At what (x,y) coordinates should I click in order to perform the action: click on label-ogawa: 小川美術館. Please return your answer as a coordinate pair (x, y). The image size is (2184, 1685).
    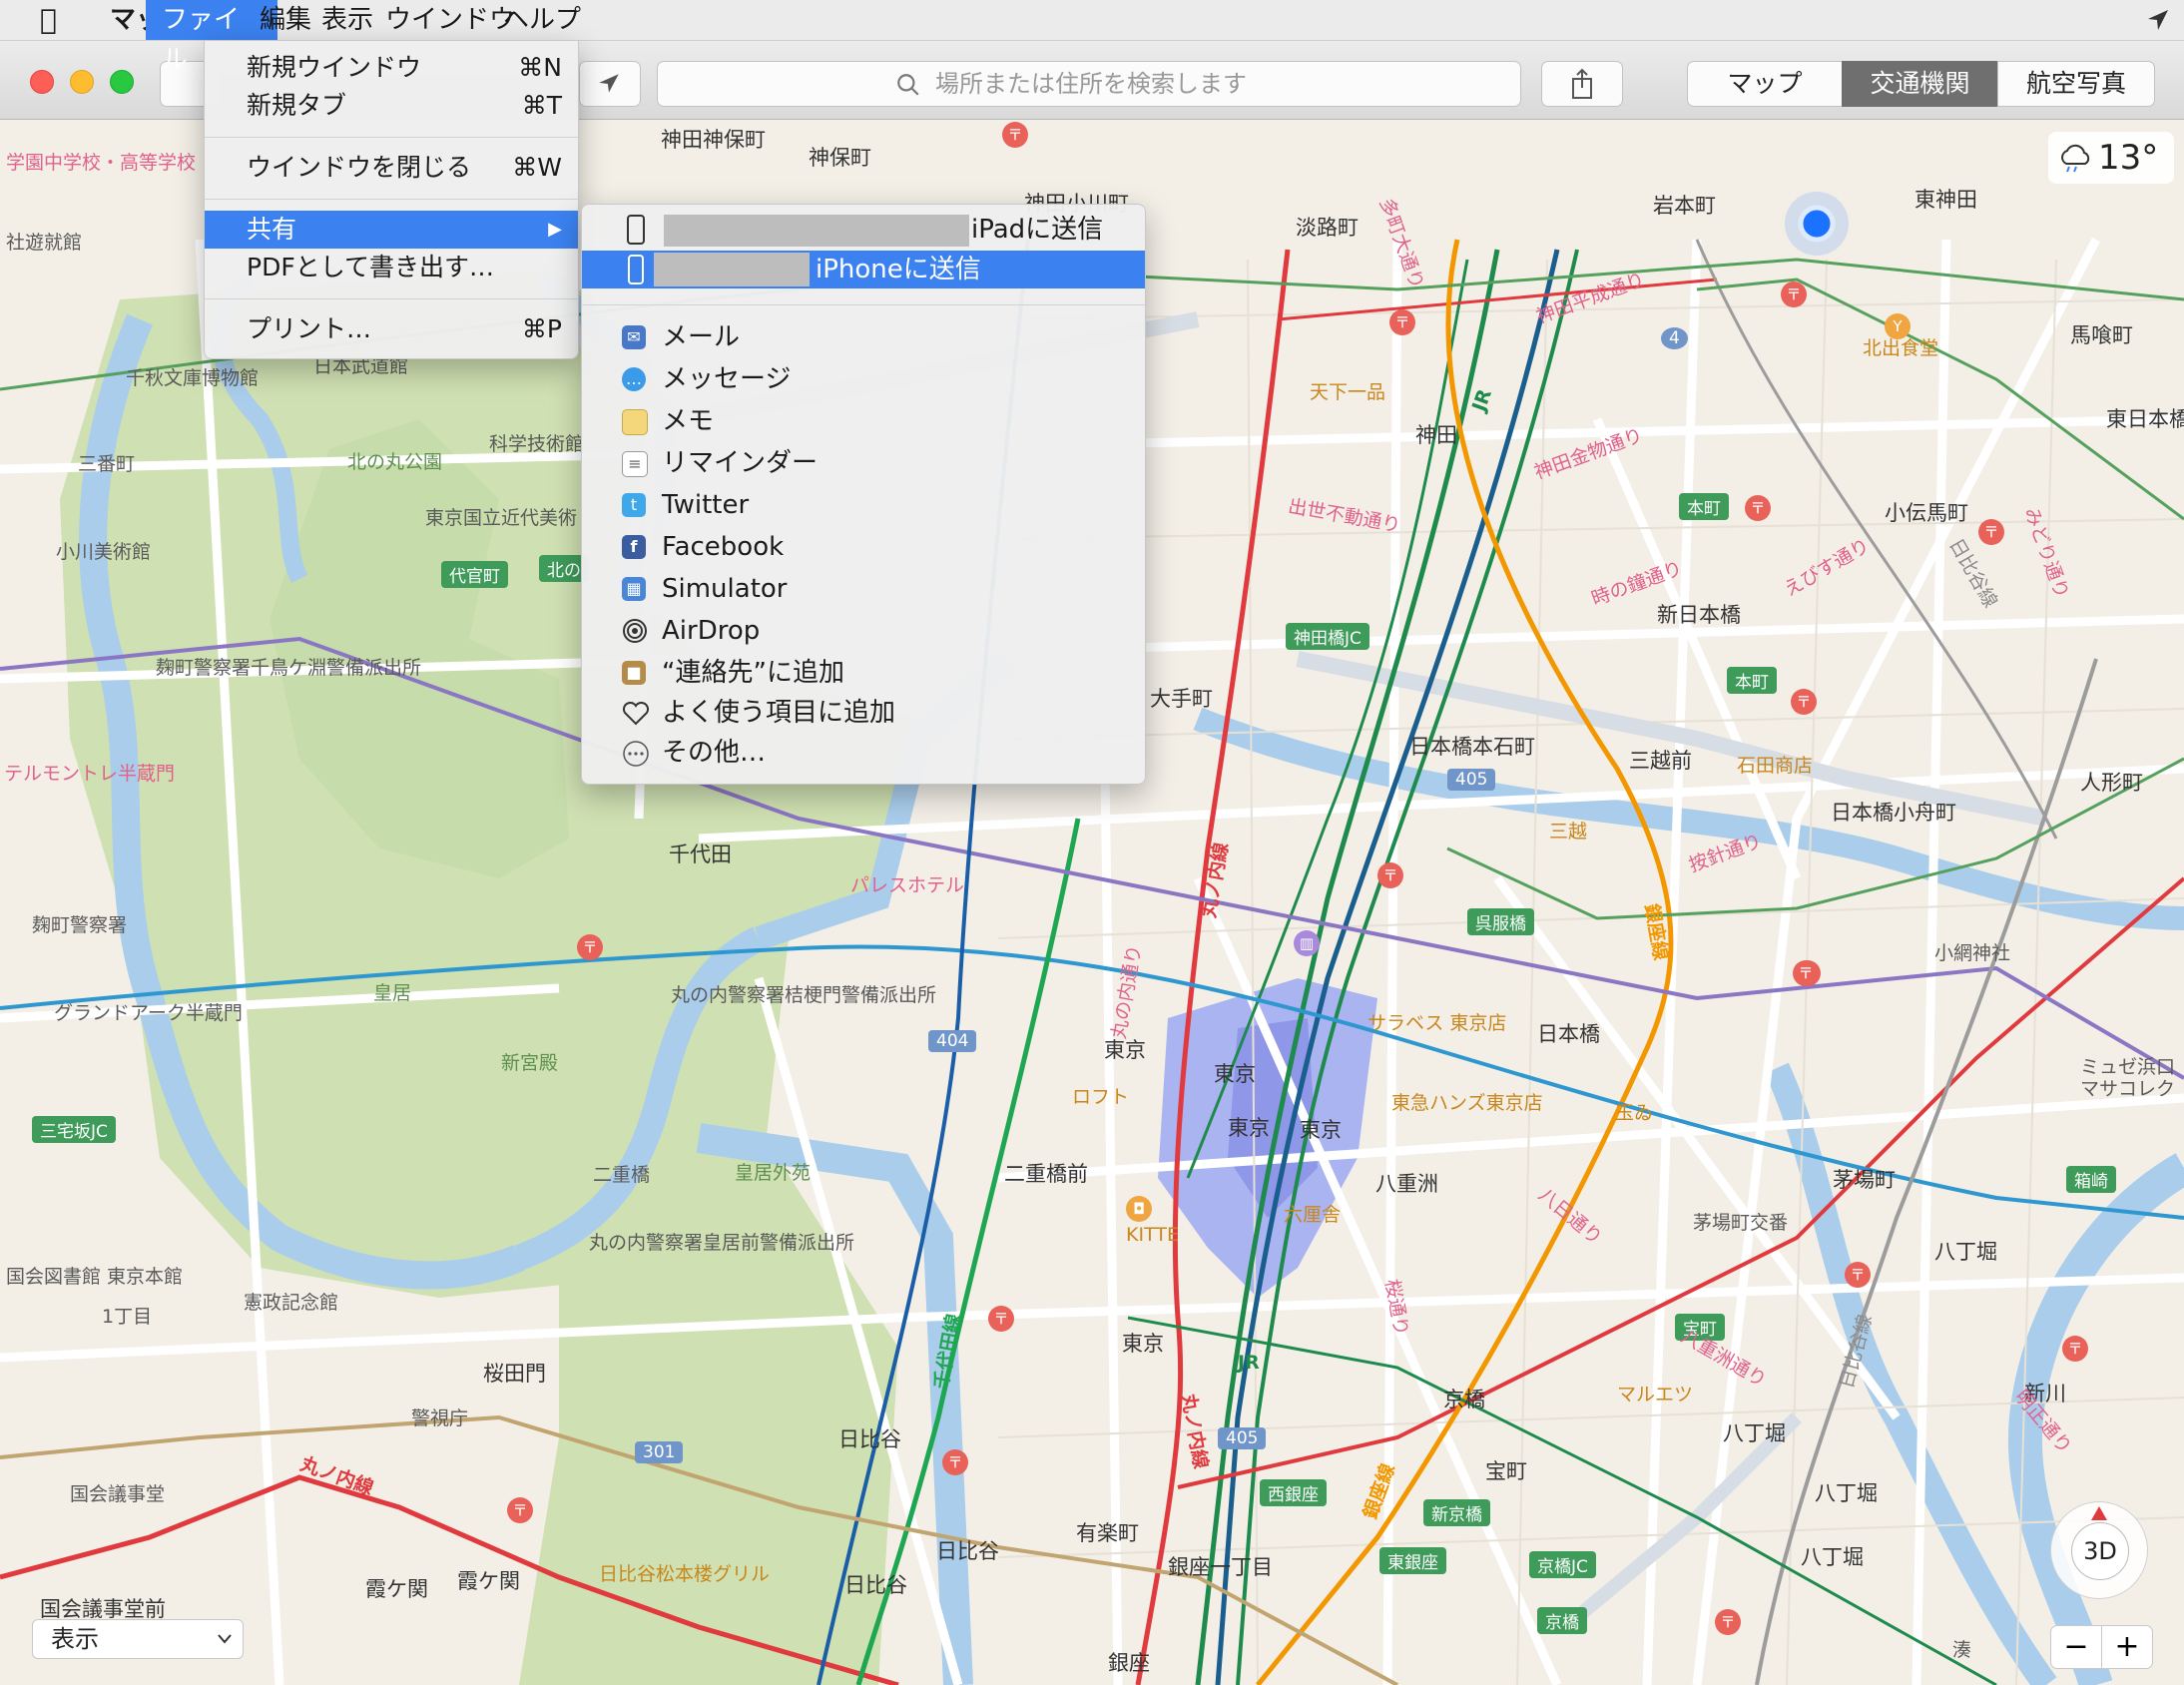
    Looking at the image, I should click on (104, 552).